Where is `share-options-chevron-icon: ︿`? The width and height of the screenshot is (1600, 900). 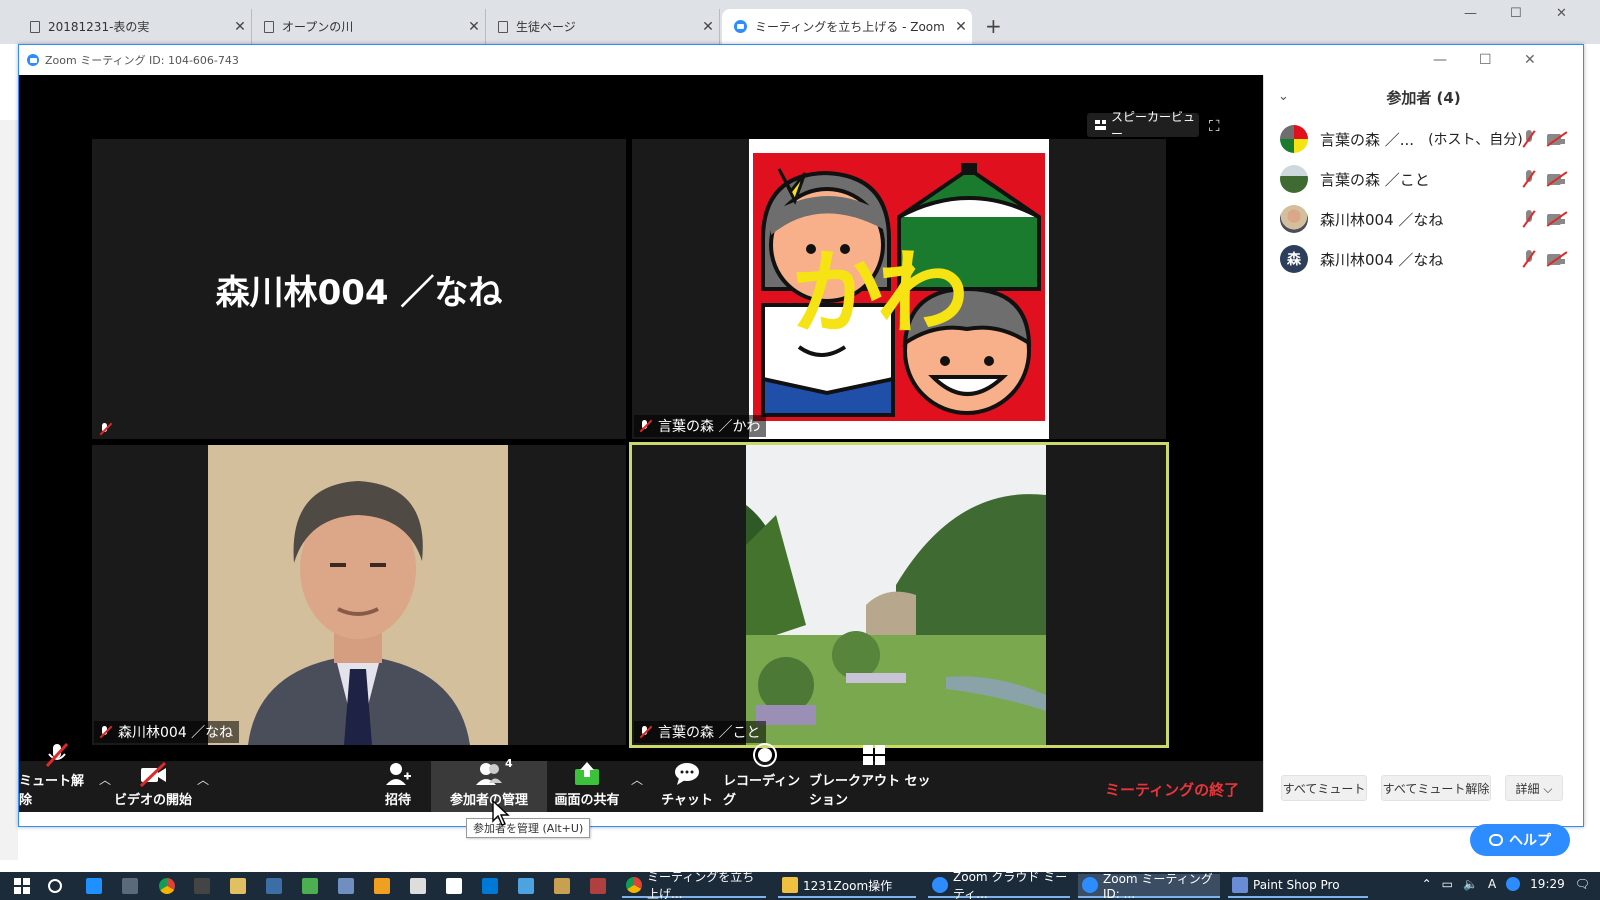
share-options-chevron-icon: ︿ is located at coordinates (637, 779).